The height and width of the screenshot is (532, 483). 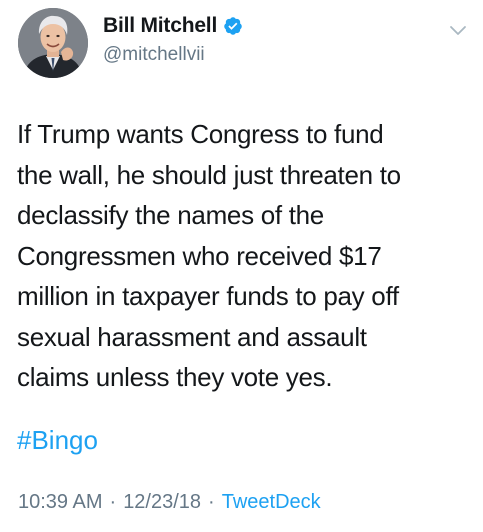 I want to click on author-name-row: Bill Mitchell, so click(x=173, y=26).